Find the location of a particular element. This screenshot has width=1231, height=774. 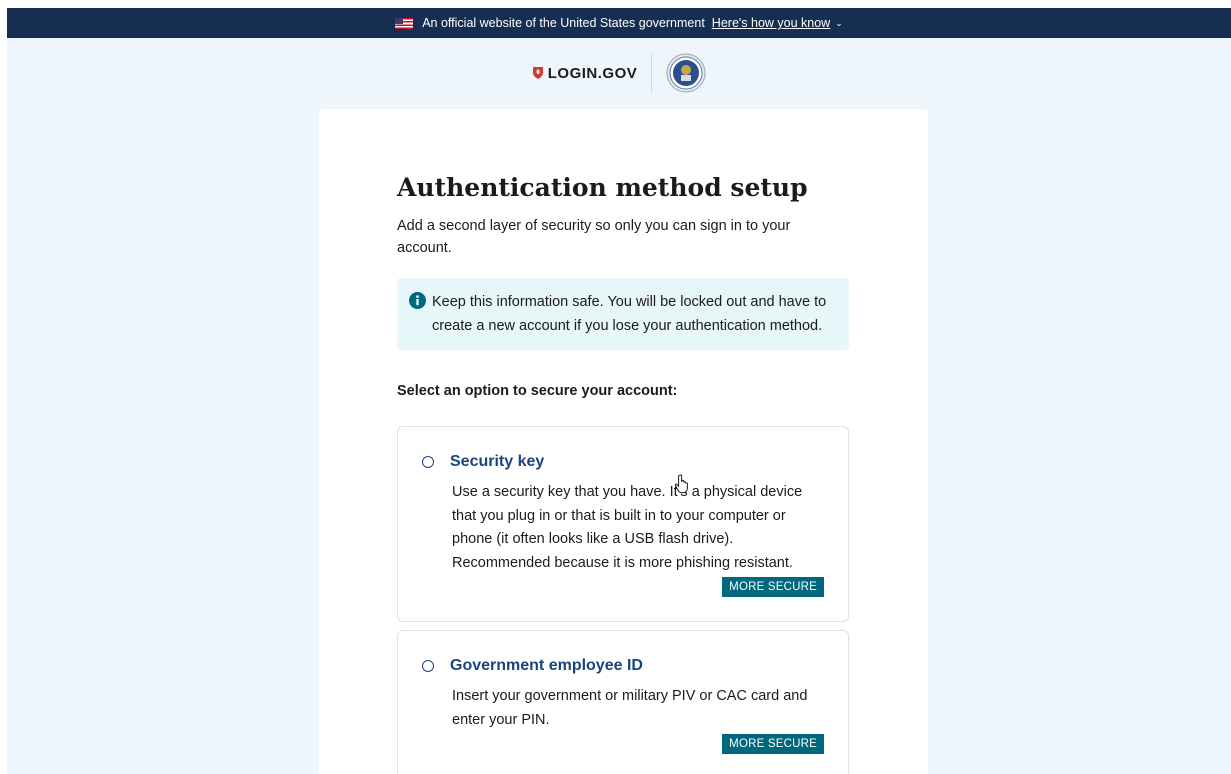

chevron-down-icon: ⌄ is located at coordinates (839, 23).